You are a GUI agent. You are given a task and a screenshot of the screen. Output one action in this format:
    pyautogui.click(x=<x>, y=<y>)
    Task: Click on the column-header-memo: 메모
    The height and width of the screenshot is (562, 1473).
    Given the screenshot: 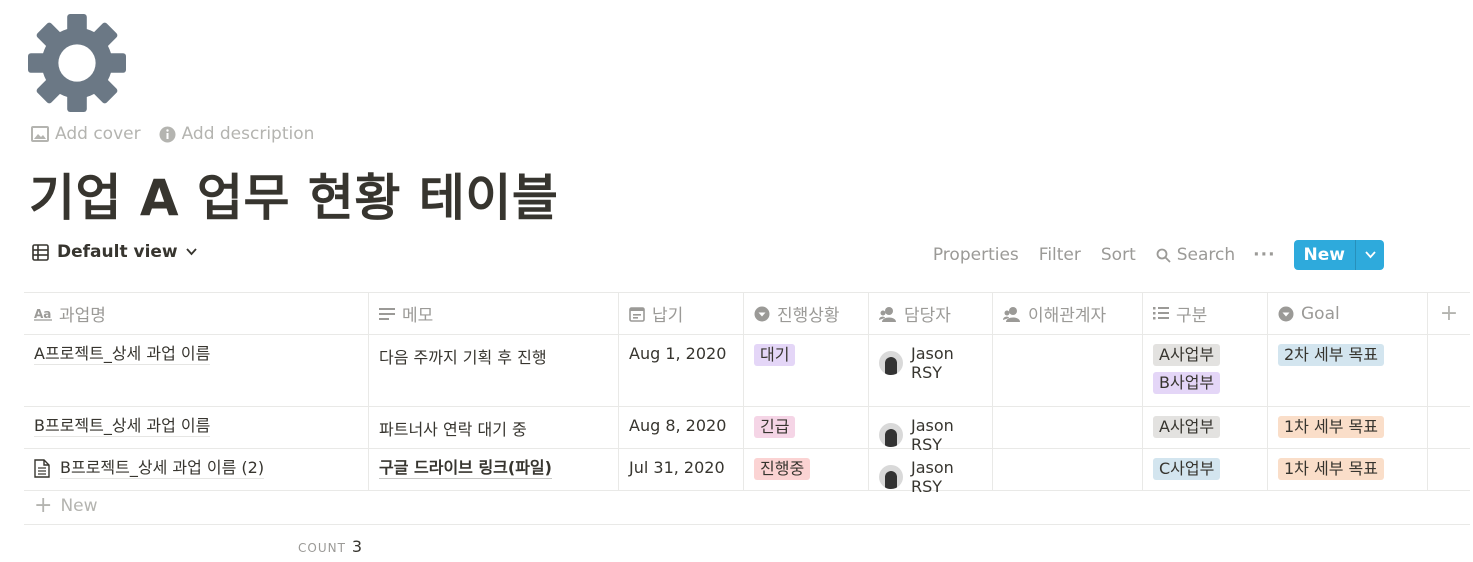 What is the action you would take?
    pyautogui.click(x=494, y=313)
    